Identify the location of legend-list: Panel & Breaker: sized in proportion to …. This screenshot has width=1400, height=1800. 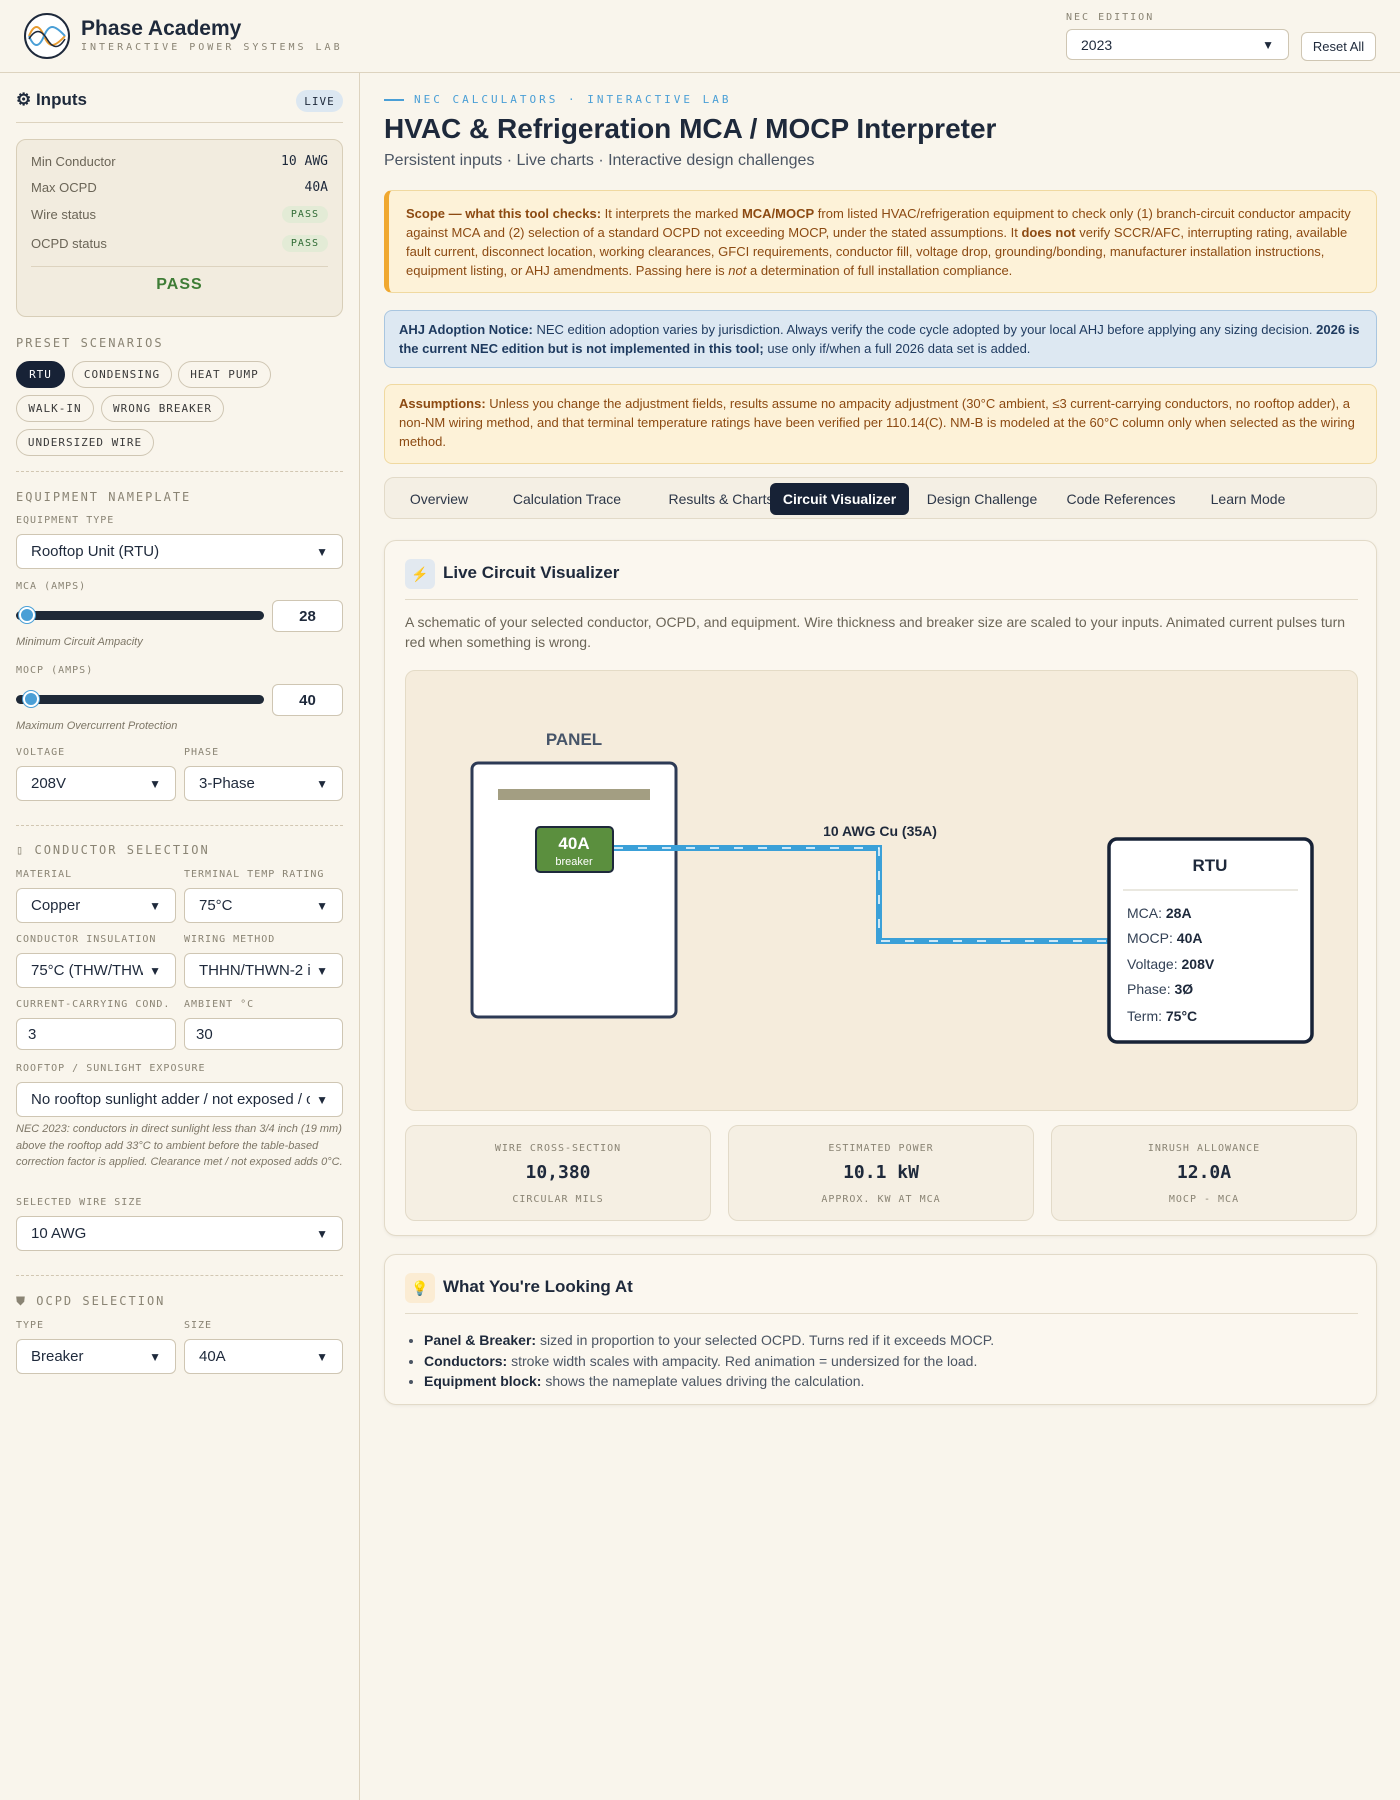
(881, 1361).